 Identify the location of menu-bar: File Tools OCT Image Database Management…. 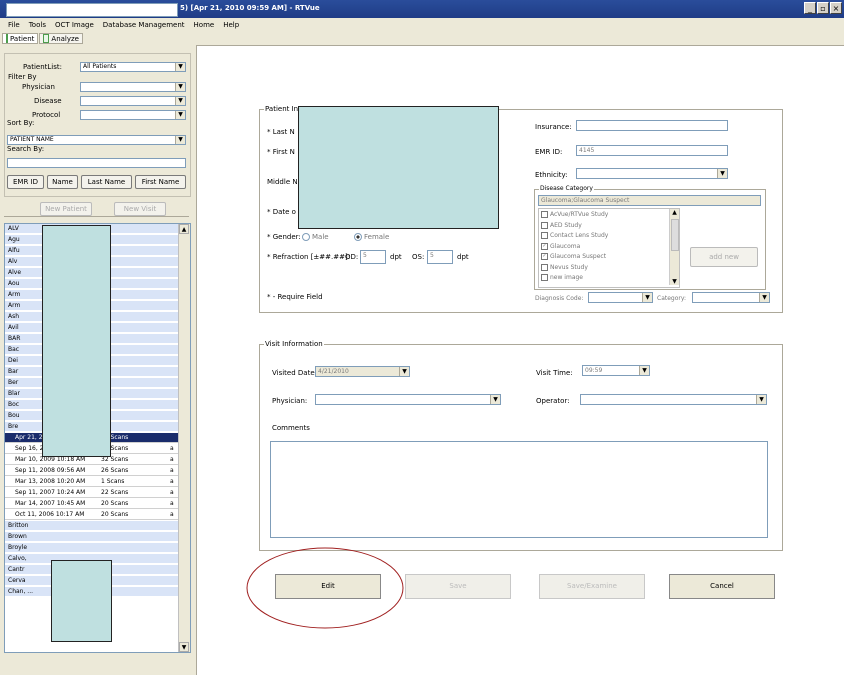
(422, 24).